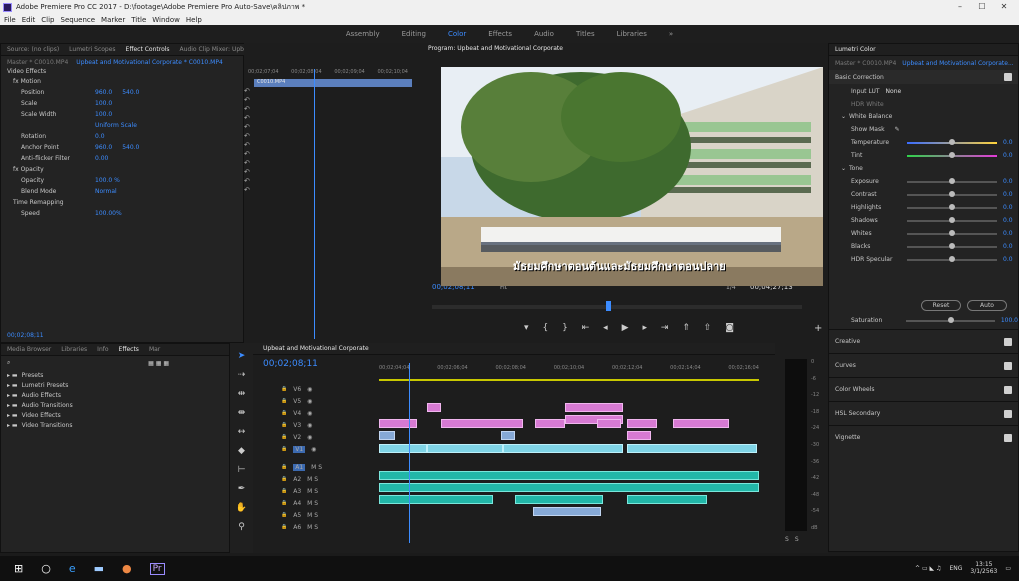 This screenshot has height=581, width=1019. I want to click on lift-icon: ⇑, so click(686, 328).